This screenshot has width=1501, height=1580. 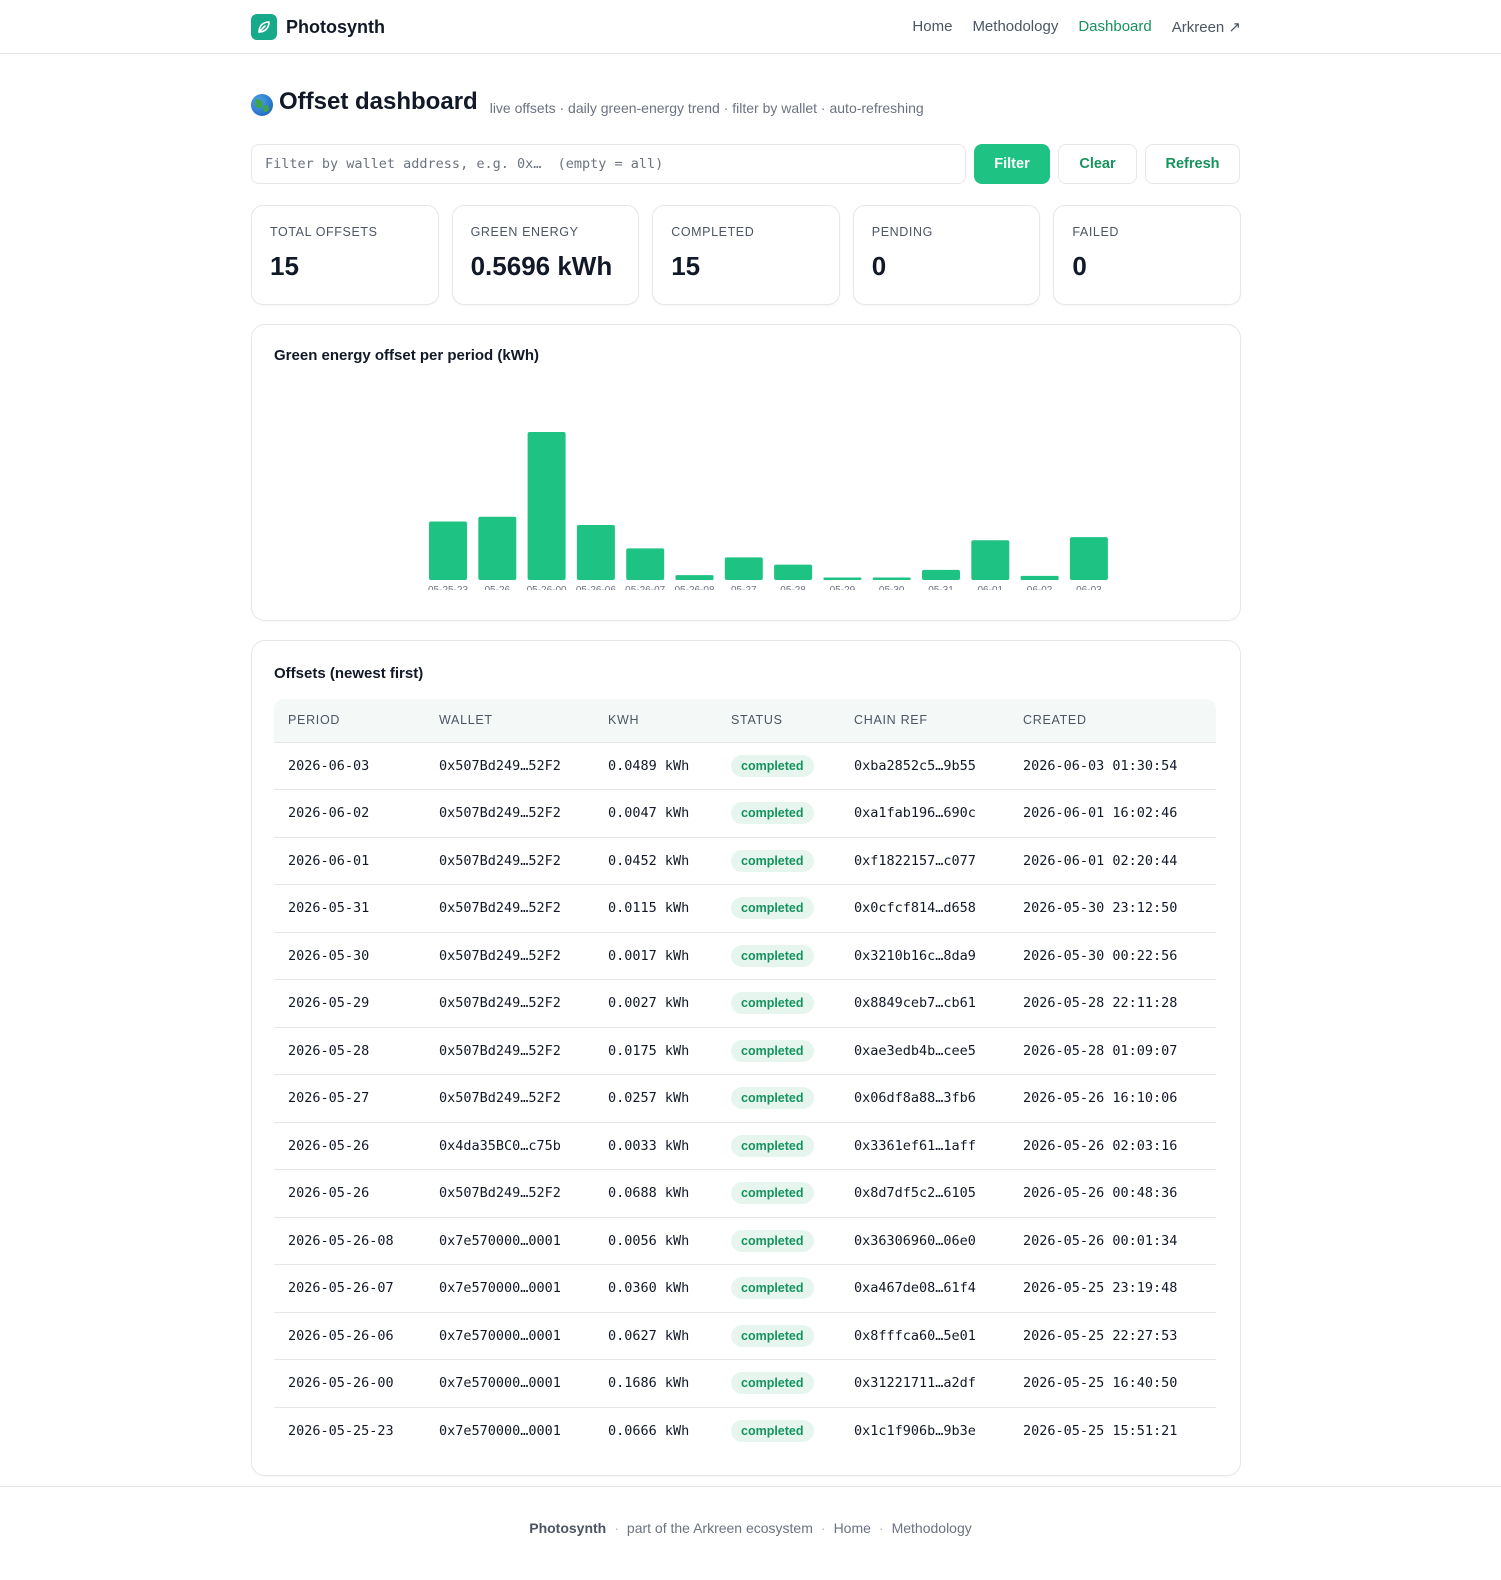 I want to click on cell-chain-ref: 0x1c1f906b…9b3e, so click(x=924, y=1430).